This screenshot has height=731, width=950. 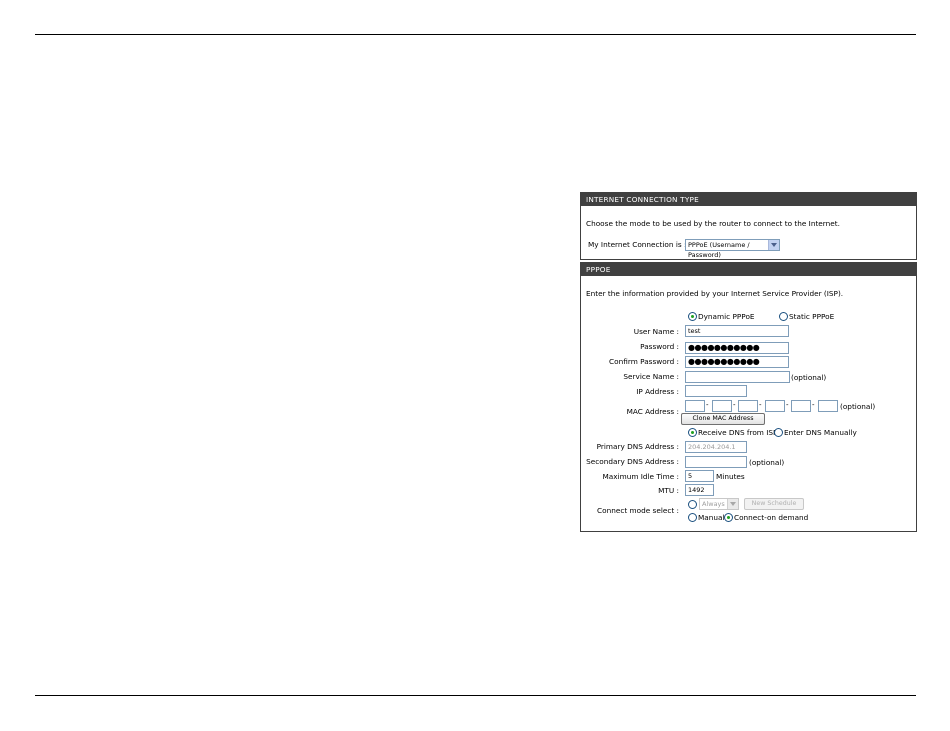 I want to click on mac-address-label: MAC Address :, so click(x=652, y=411).